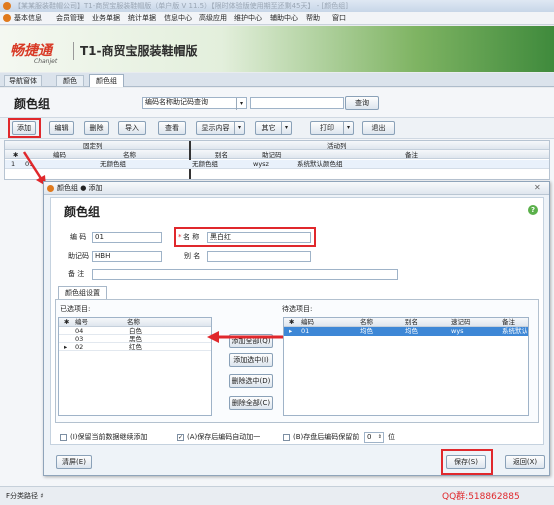 Image resolution: width=554 pixels, height=505 pixels. What do you see at coordinates (537, 187) in the screenshot?
I see `dialog-close-icon: ✕` at bounding box center [537, 187].